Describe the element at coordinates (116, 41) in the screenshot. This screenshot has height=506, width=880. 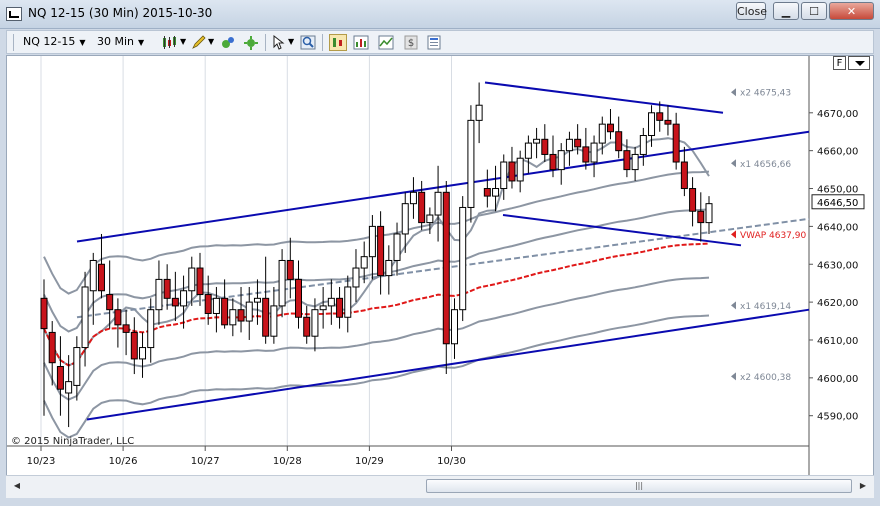
I see `interval-label: 30 Min` at that location.